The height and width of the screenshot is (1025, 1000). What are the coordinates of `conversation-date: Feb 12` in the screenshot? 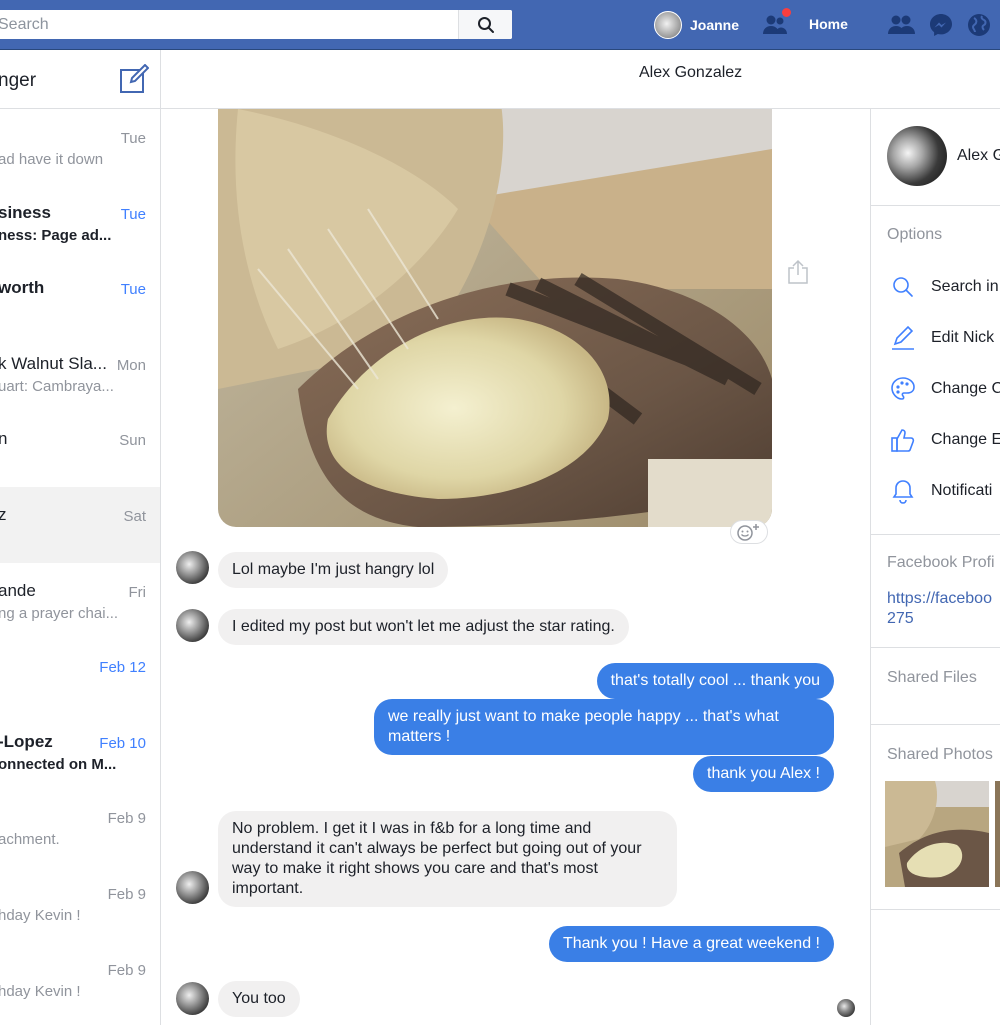 It's located at (122, 668).